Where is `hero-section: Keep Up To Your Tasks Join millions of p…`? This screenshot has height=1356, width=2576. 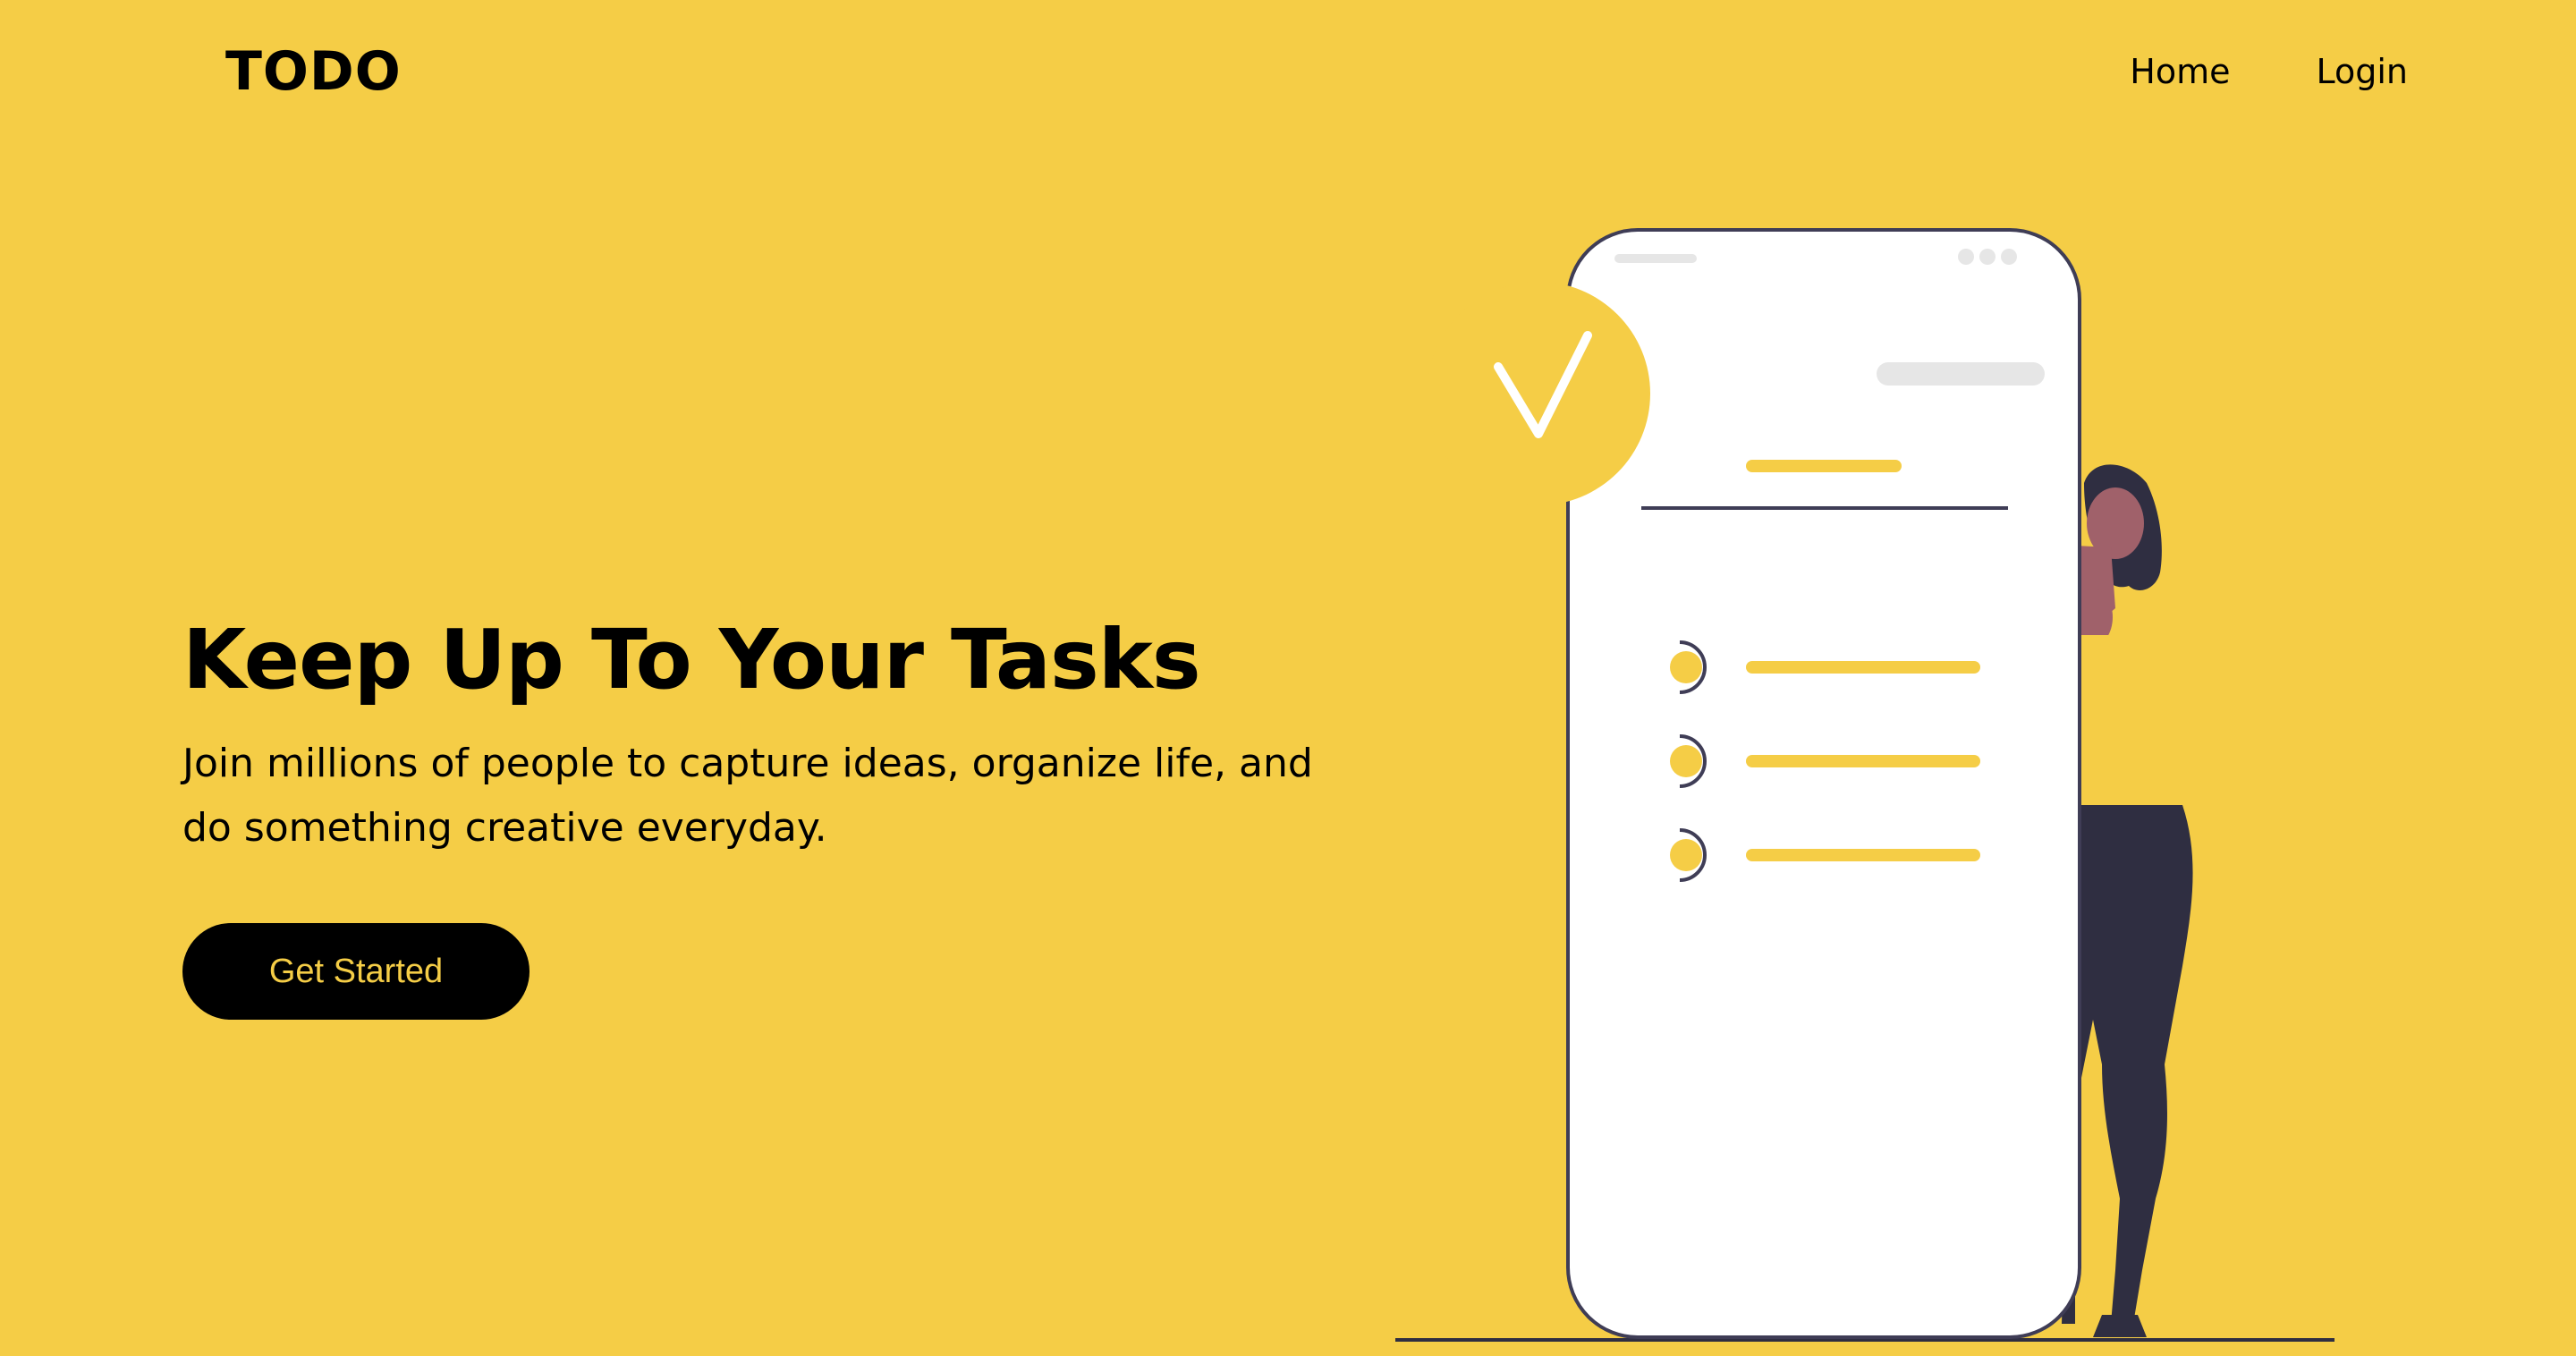
hero-section: Keep Up To Your Tasks Join millions of p… is located at coordinates (763, 737).